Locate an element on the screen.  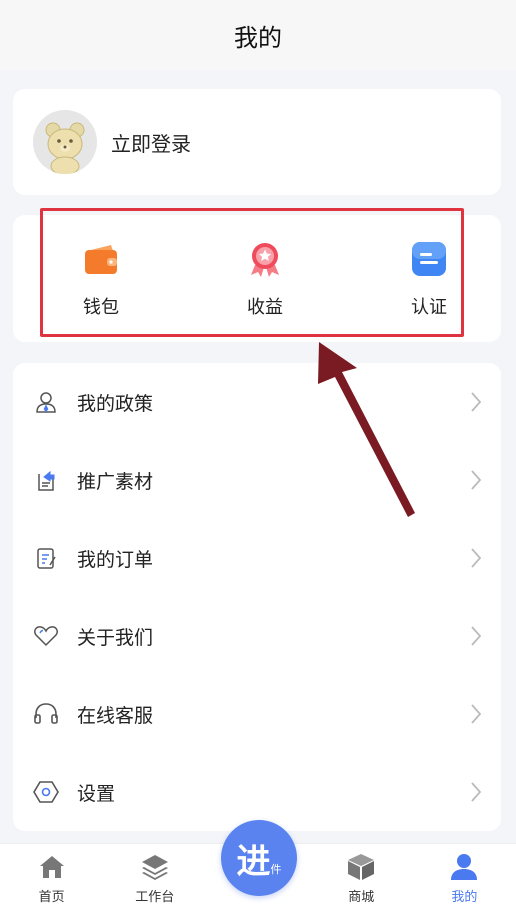
menu-item-materials: 推广素材 is located at coordinates (257, 480).